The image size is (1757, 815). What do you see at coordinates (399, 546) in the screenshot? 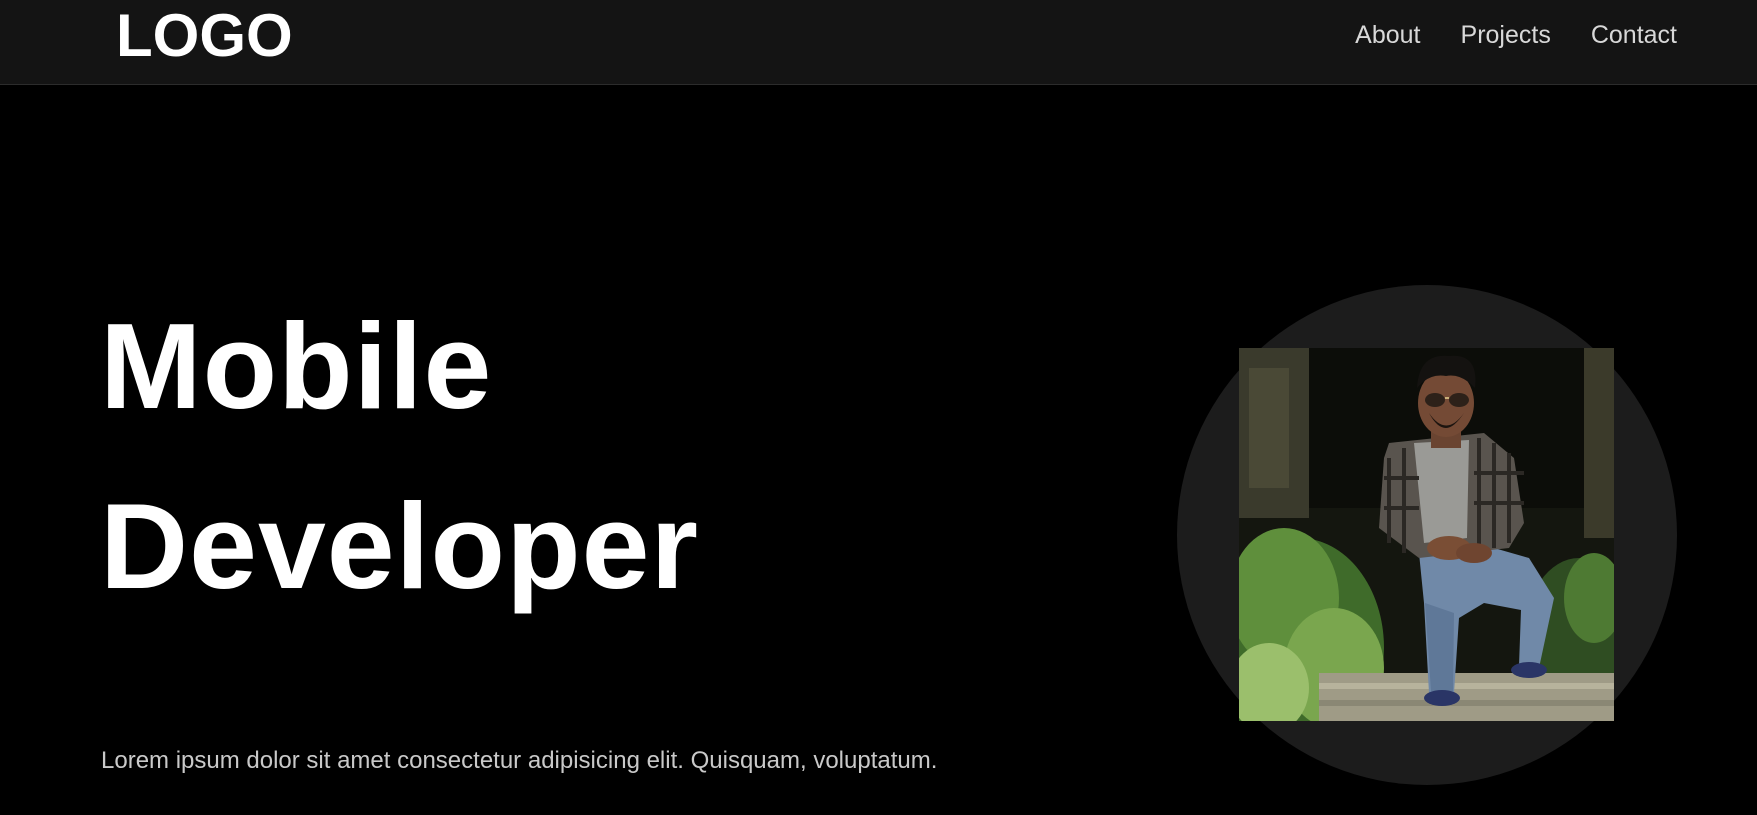
I see `hero-title-line-2: Developer` at bounding box center [399, 546].